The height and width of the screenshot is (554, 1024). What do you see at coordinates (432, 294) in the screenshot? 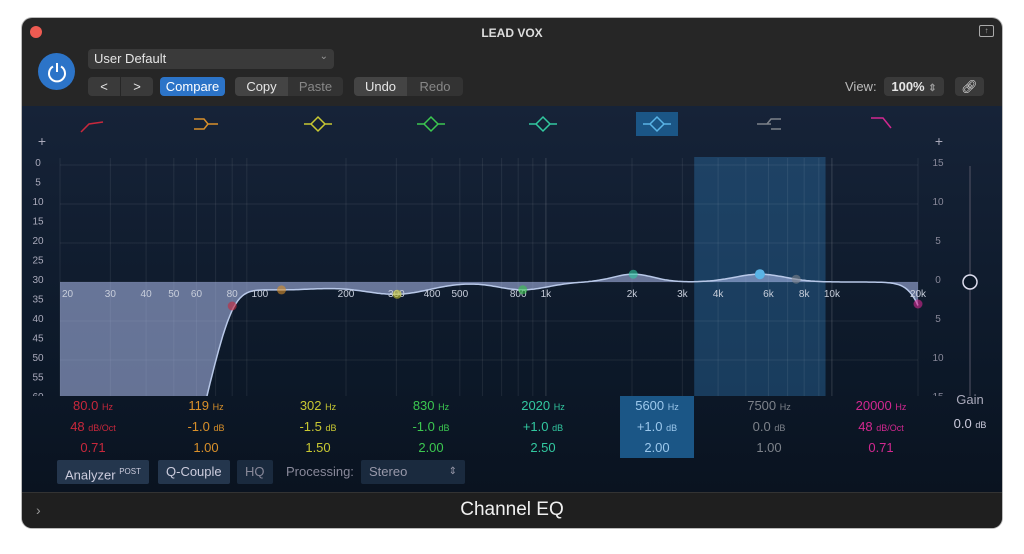
I see `freq-tick-label: 400` at bounding box center [432, 294].